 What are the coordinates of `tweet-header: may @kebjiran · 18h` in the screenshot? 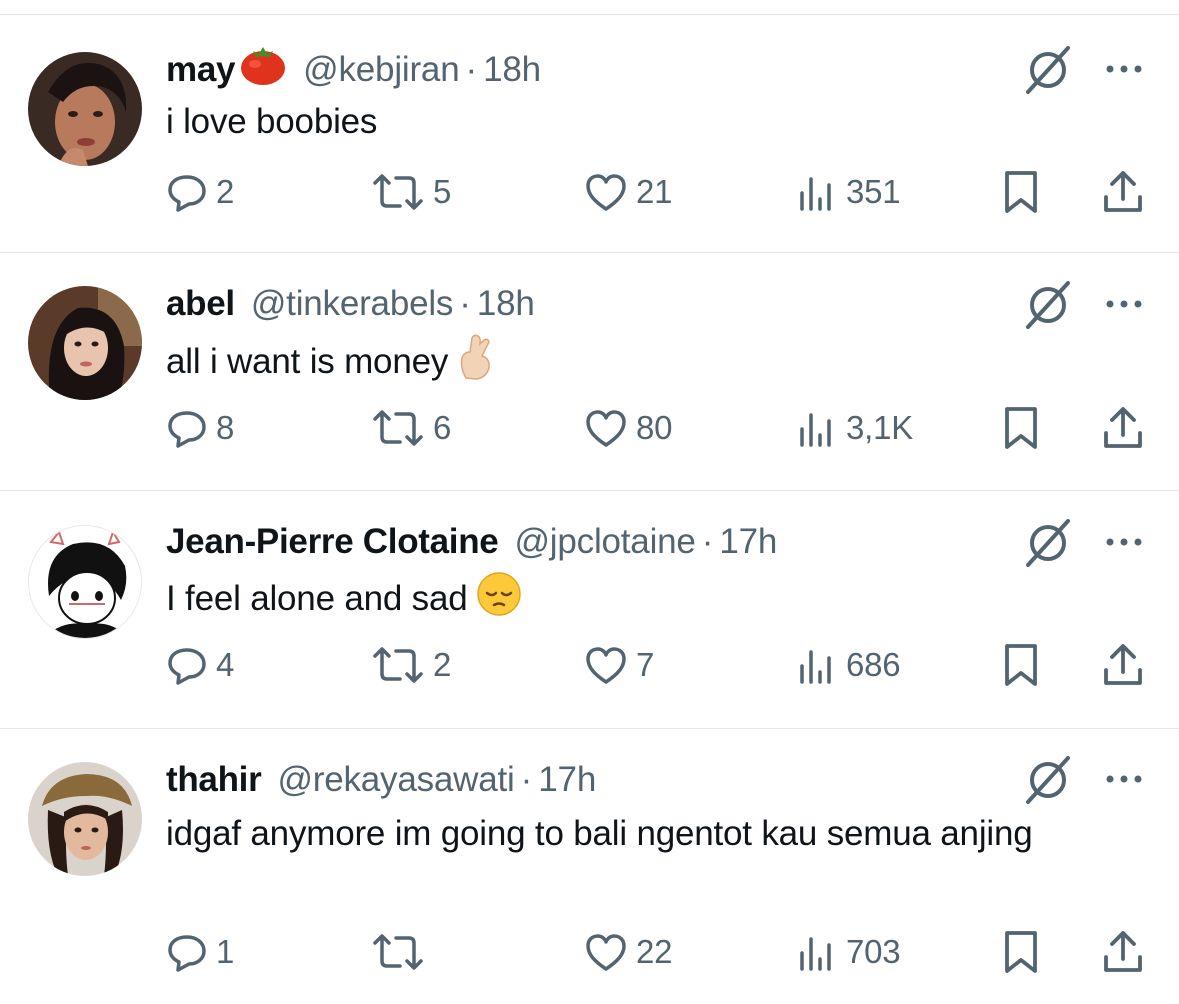 It's located at (353, 70).